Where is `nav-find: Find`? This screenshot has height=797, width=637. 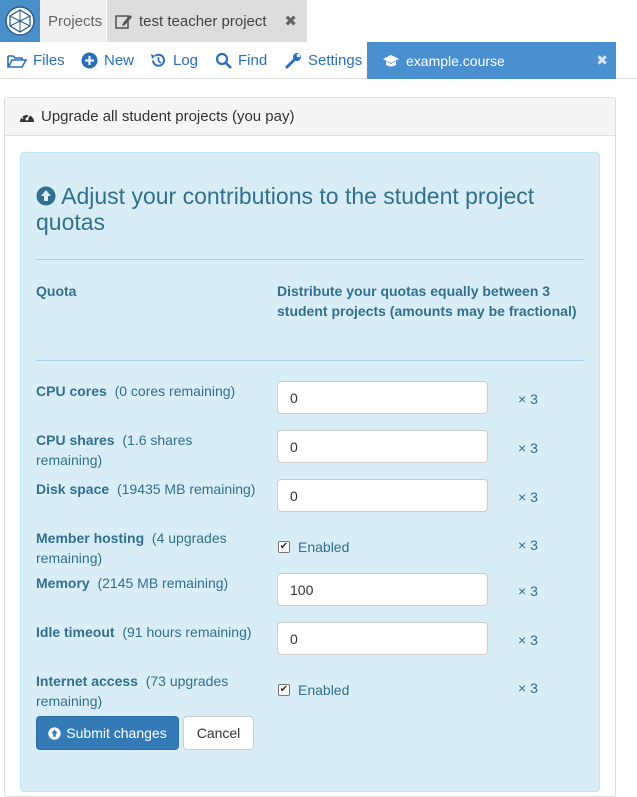
nav-find: Find is located at coordinates (241, 60).